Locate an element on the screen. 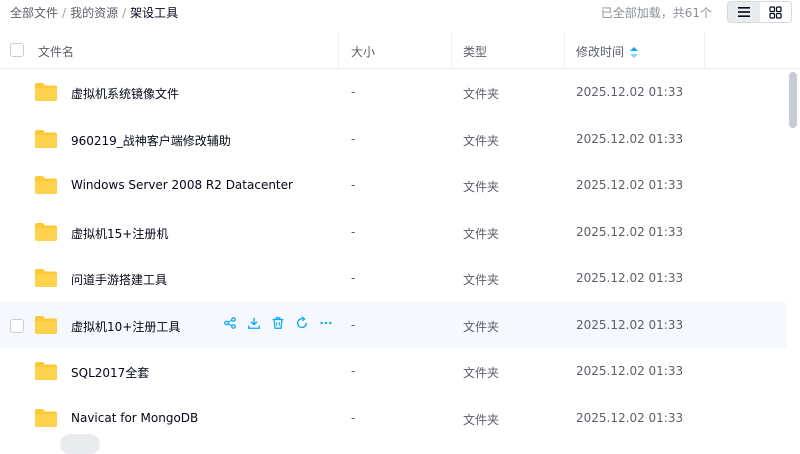  download-button is located at coordinates (254, 325).